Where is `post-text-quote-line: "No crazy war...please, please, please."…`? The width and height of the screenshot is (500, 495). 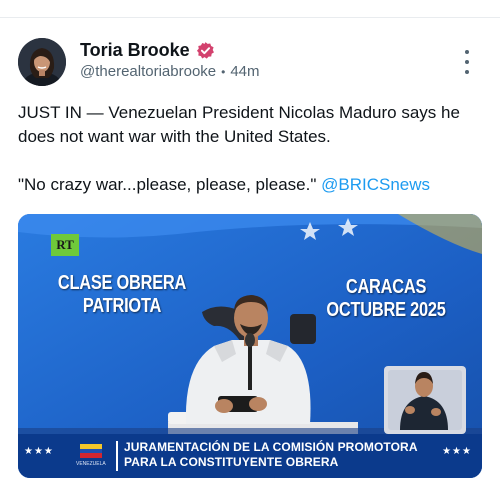
post-text-quote-line: "No crazy war...please, please, please."… is located at coordinates (253, 185).